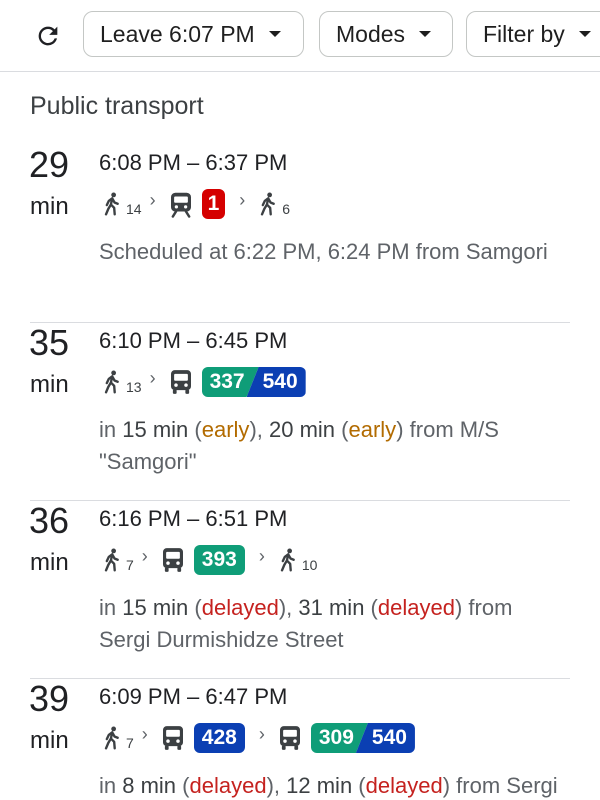  What do you see at coordinates (193, 518) in the screenshot?
I see `route-times: 6:16 PM – 6:51 PM` at bounding box center [193, 518].